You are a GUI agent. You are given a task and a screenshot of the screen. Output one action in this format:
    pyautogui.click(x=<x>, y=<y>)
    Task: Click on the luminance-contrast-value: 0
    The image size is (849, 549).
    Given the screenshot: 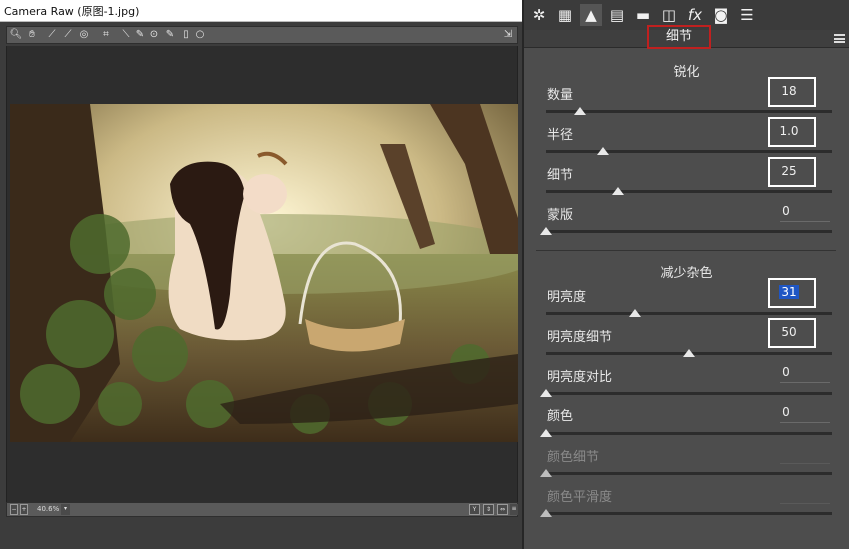 What is the action you would take?
    pyautogui.click(x=786, y=372)
    